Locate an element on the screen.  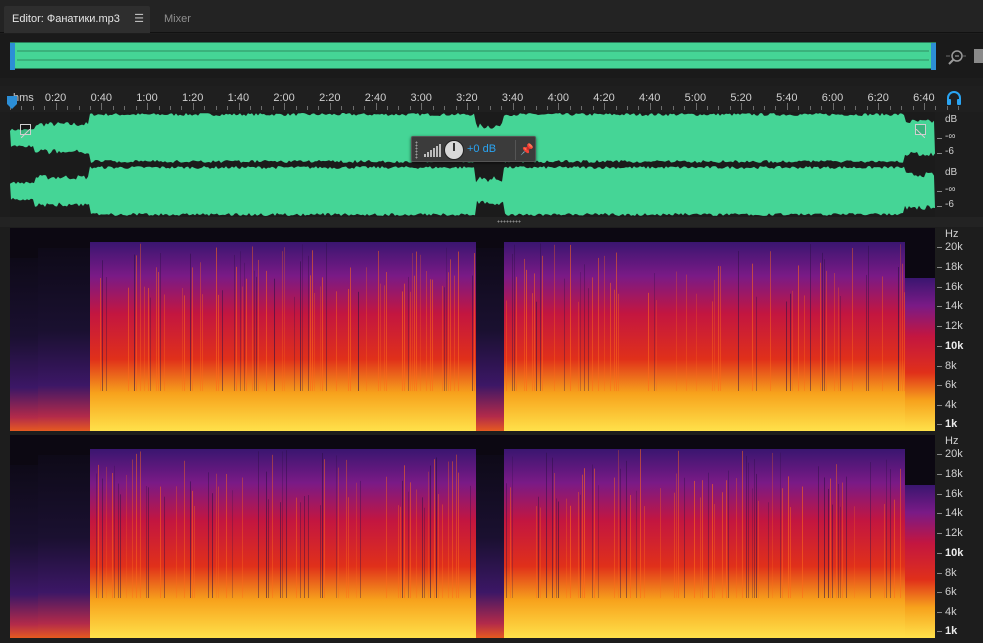
tab-mixer: Mixer is located at coordinates (177, 19).